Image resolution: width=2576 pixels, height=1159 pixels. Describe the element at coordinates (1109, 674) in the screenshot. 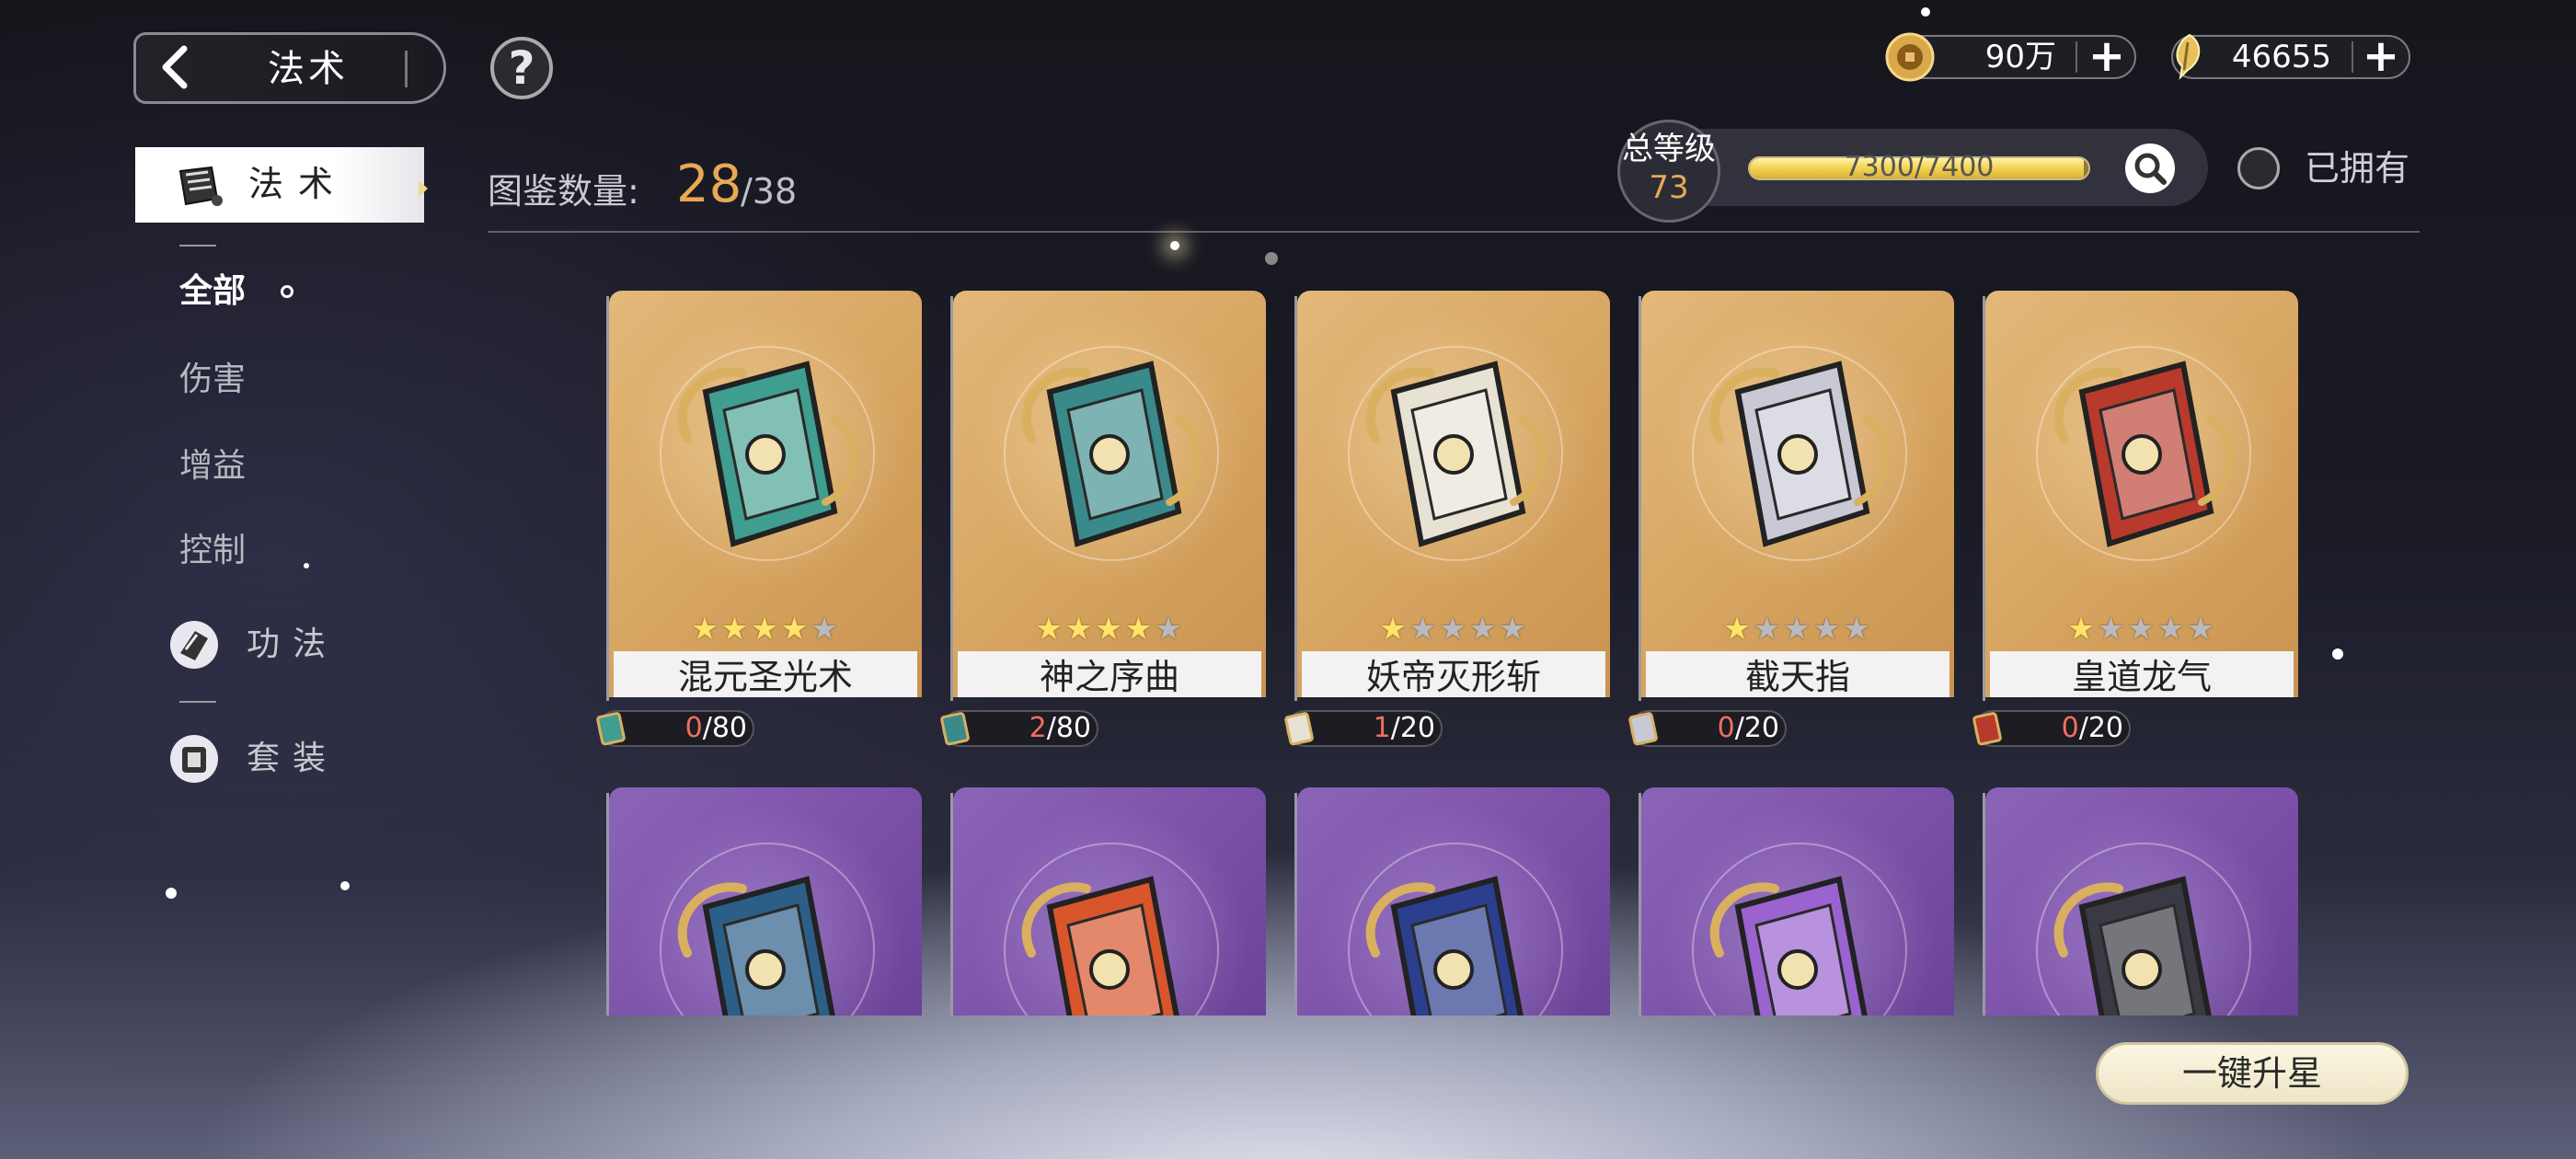

I see `spell-name: 神之序曲` at that location.